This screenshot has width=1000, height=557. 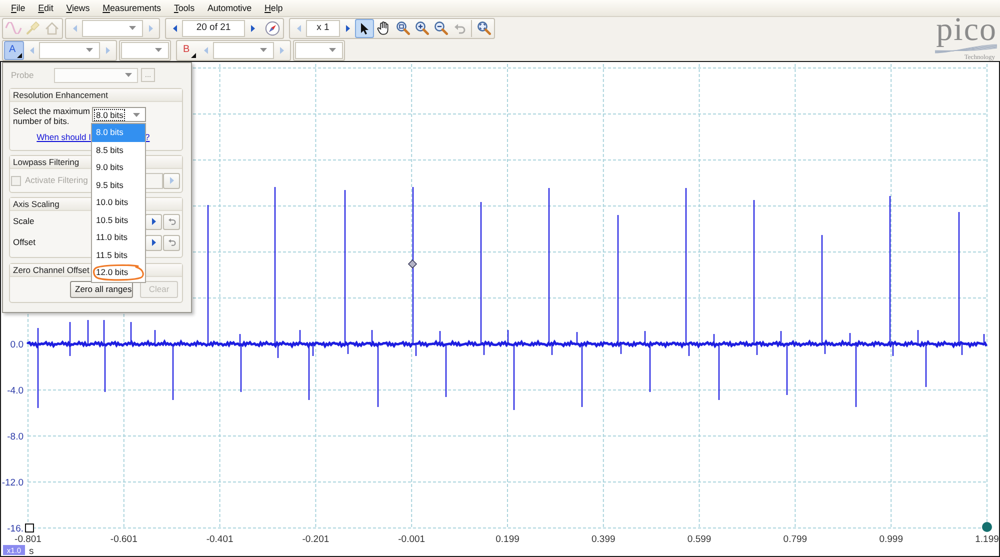 What do you see at coordinates (154, 180) in the screenshot?
I see `filter-field` at bounding box center [154, 180].